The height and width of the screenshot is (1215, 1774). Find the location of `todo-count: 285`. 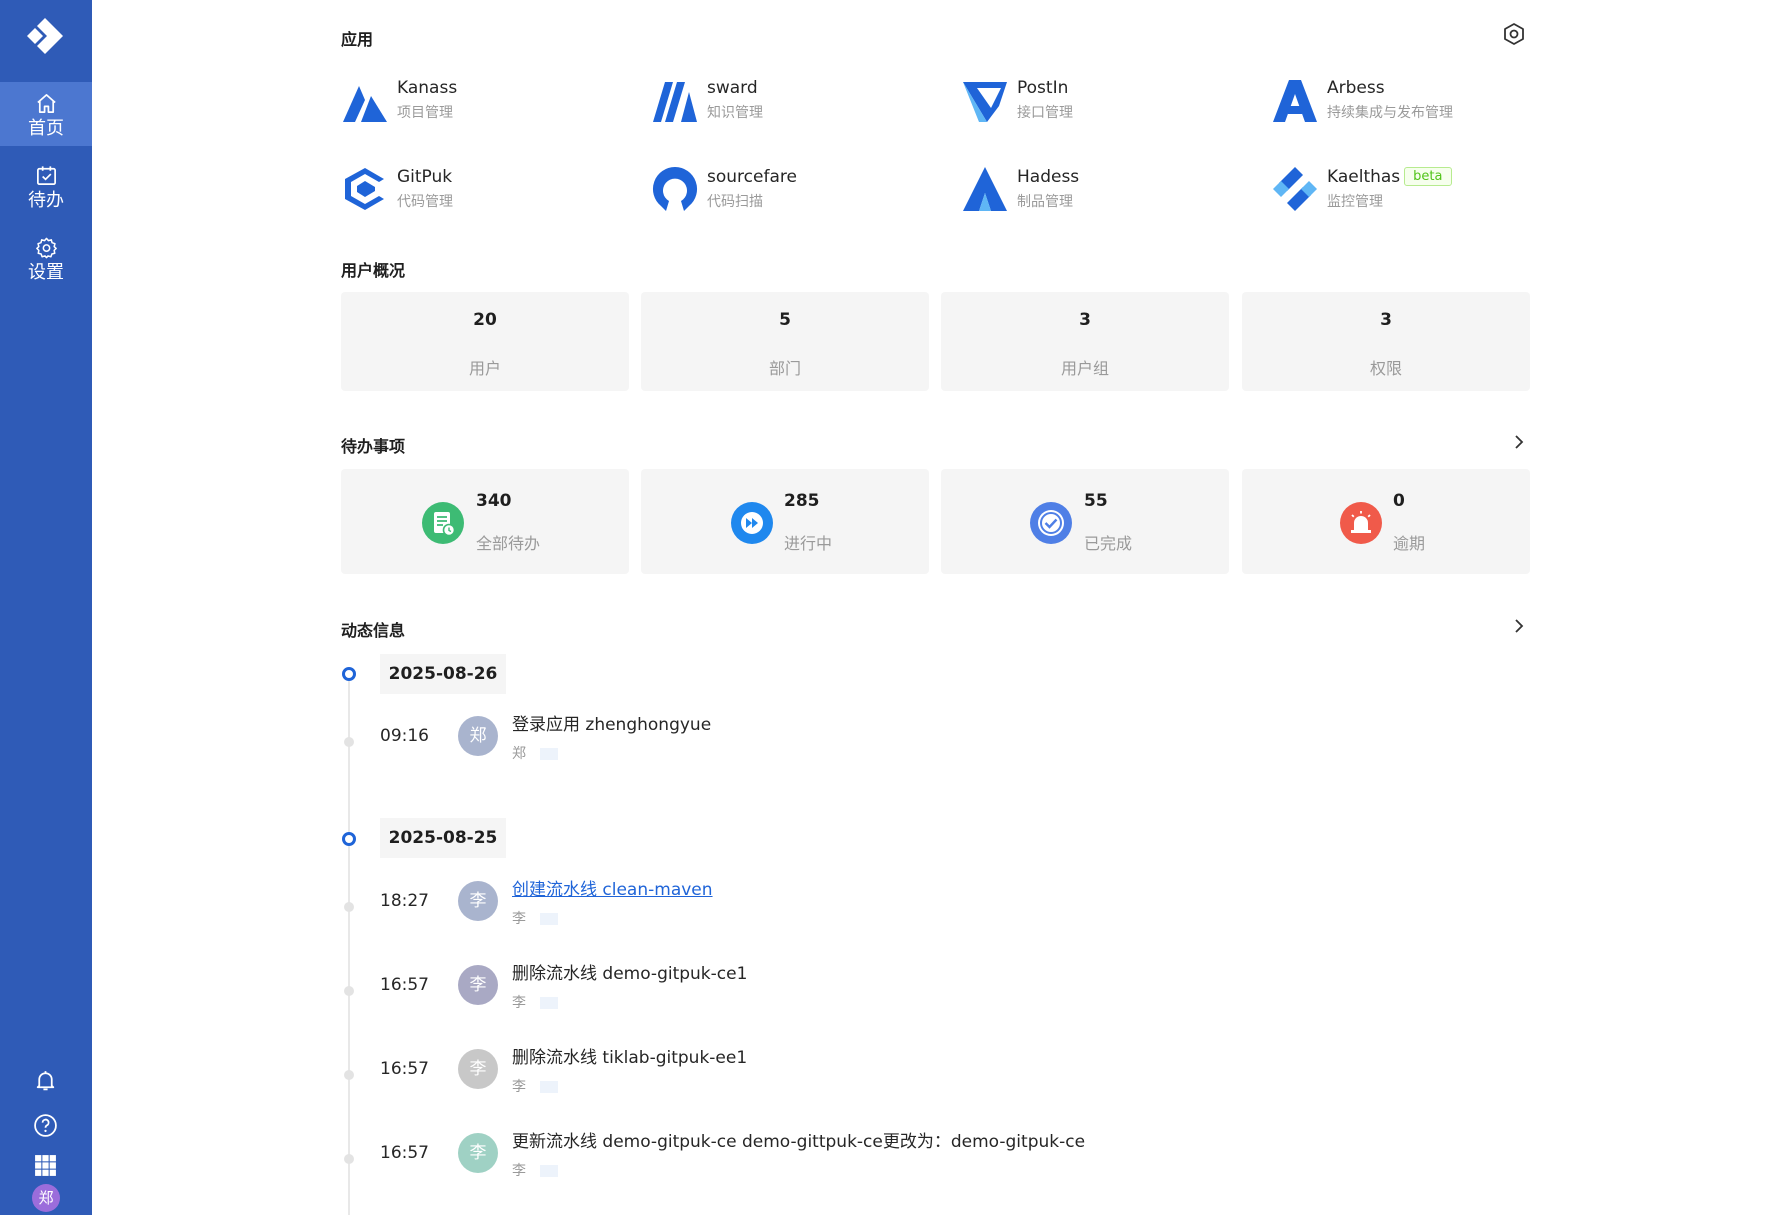

todo-count: 285 is located at coordinates (802, 501).